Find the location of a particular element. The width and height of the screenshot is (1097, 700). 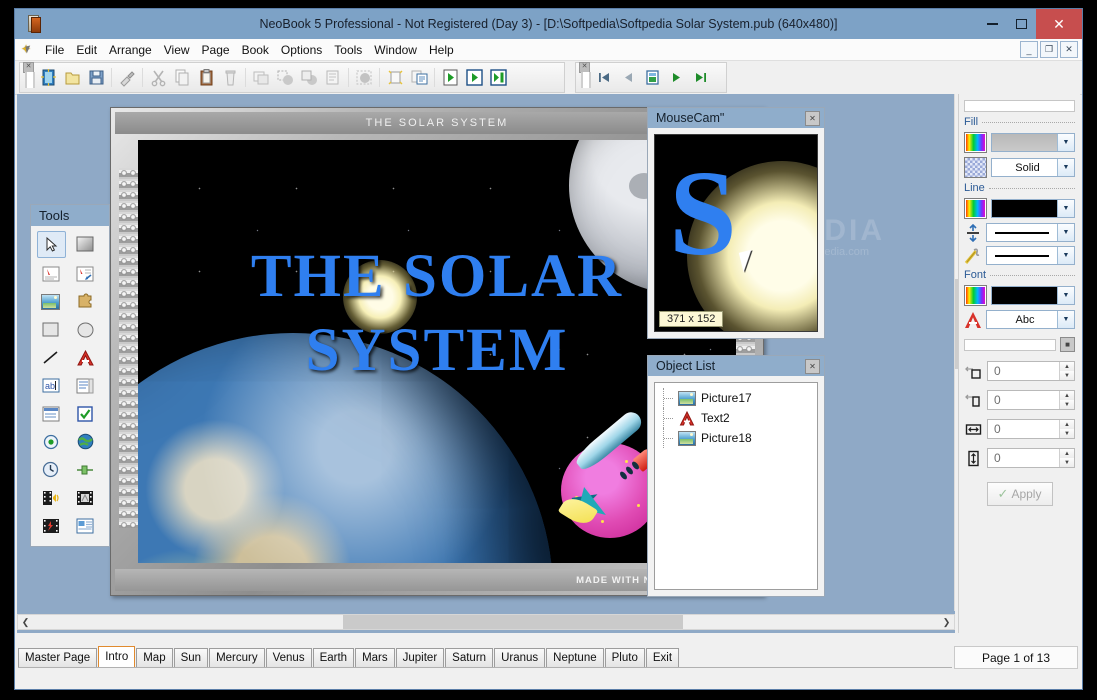

tab-earth: Earth is located at coordinates (333, 657).